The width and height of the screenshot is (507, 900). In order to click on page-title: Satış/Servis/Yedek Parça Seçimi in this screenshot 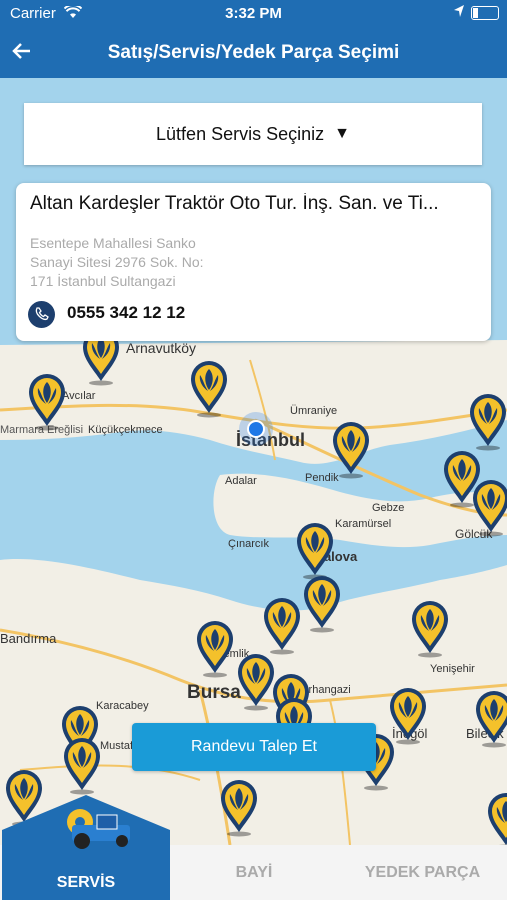, I will do `click(253, 52)`.